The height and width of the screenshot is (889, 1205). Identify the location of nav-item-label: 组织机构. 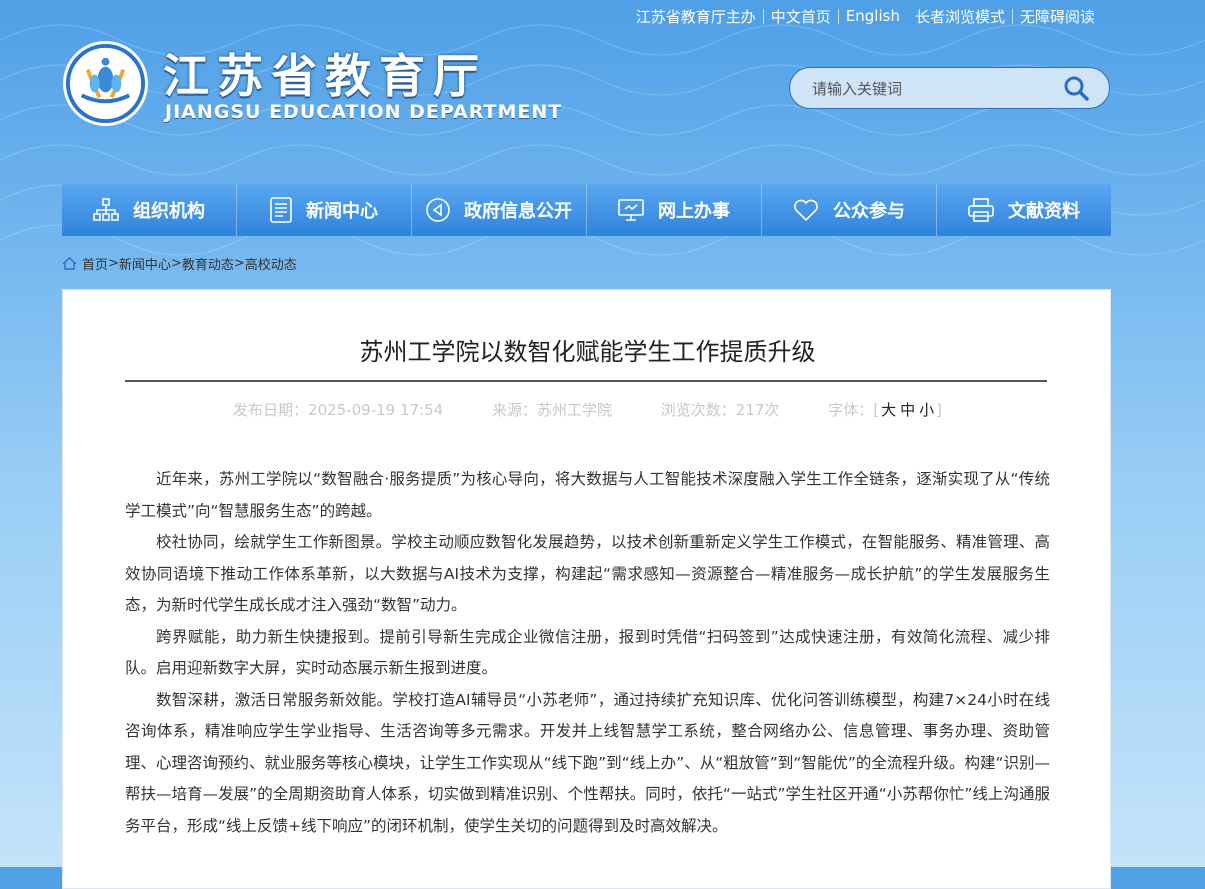
(169, 211).